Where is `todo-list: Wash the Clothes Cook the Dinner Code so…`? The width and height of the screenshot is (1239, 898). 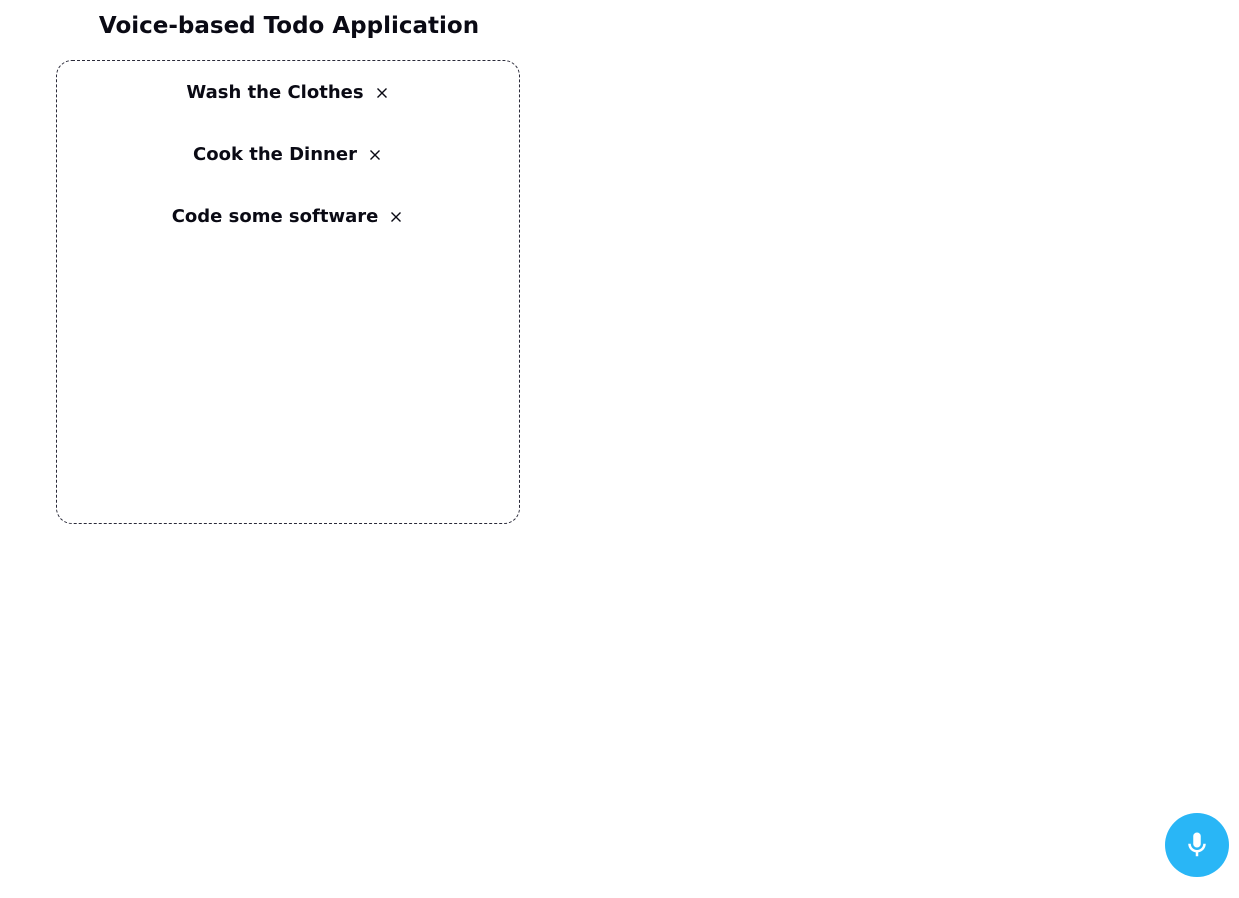 todo-list: Wash the Clothes Cook the Dinner Code so… is located at coordinates (288, 172).